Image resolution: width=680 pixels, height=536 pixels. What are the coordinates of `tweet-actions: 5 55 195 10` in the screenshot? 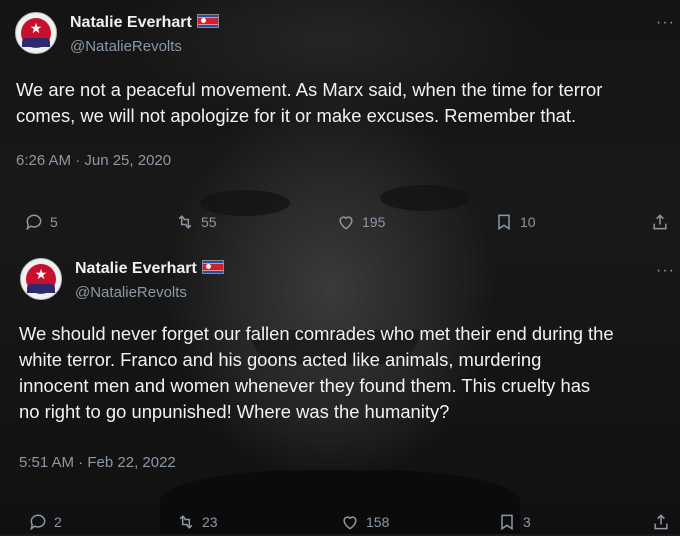 It's located at (340, 224).